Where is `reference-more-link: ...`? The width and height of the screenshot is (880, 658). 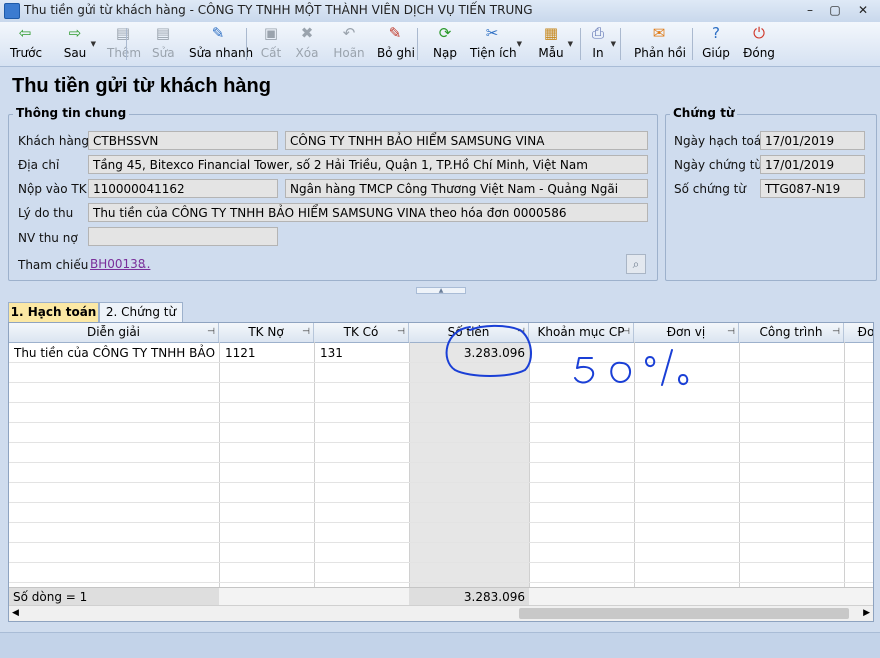
reference-more-link: ... is located at coordinates (144, 264).